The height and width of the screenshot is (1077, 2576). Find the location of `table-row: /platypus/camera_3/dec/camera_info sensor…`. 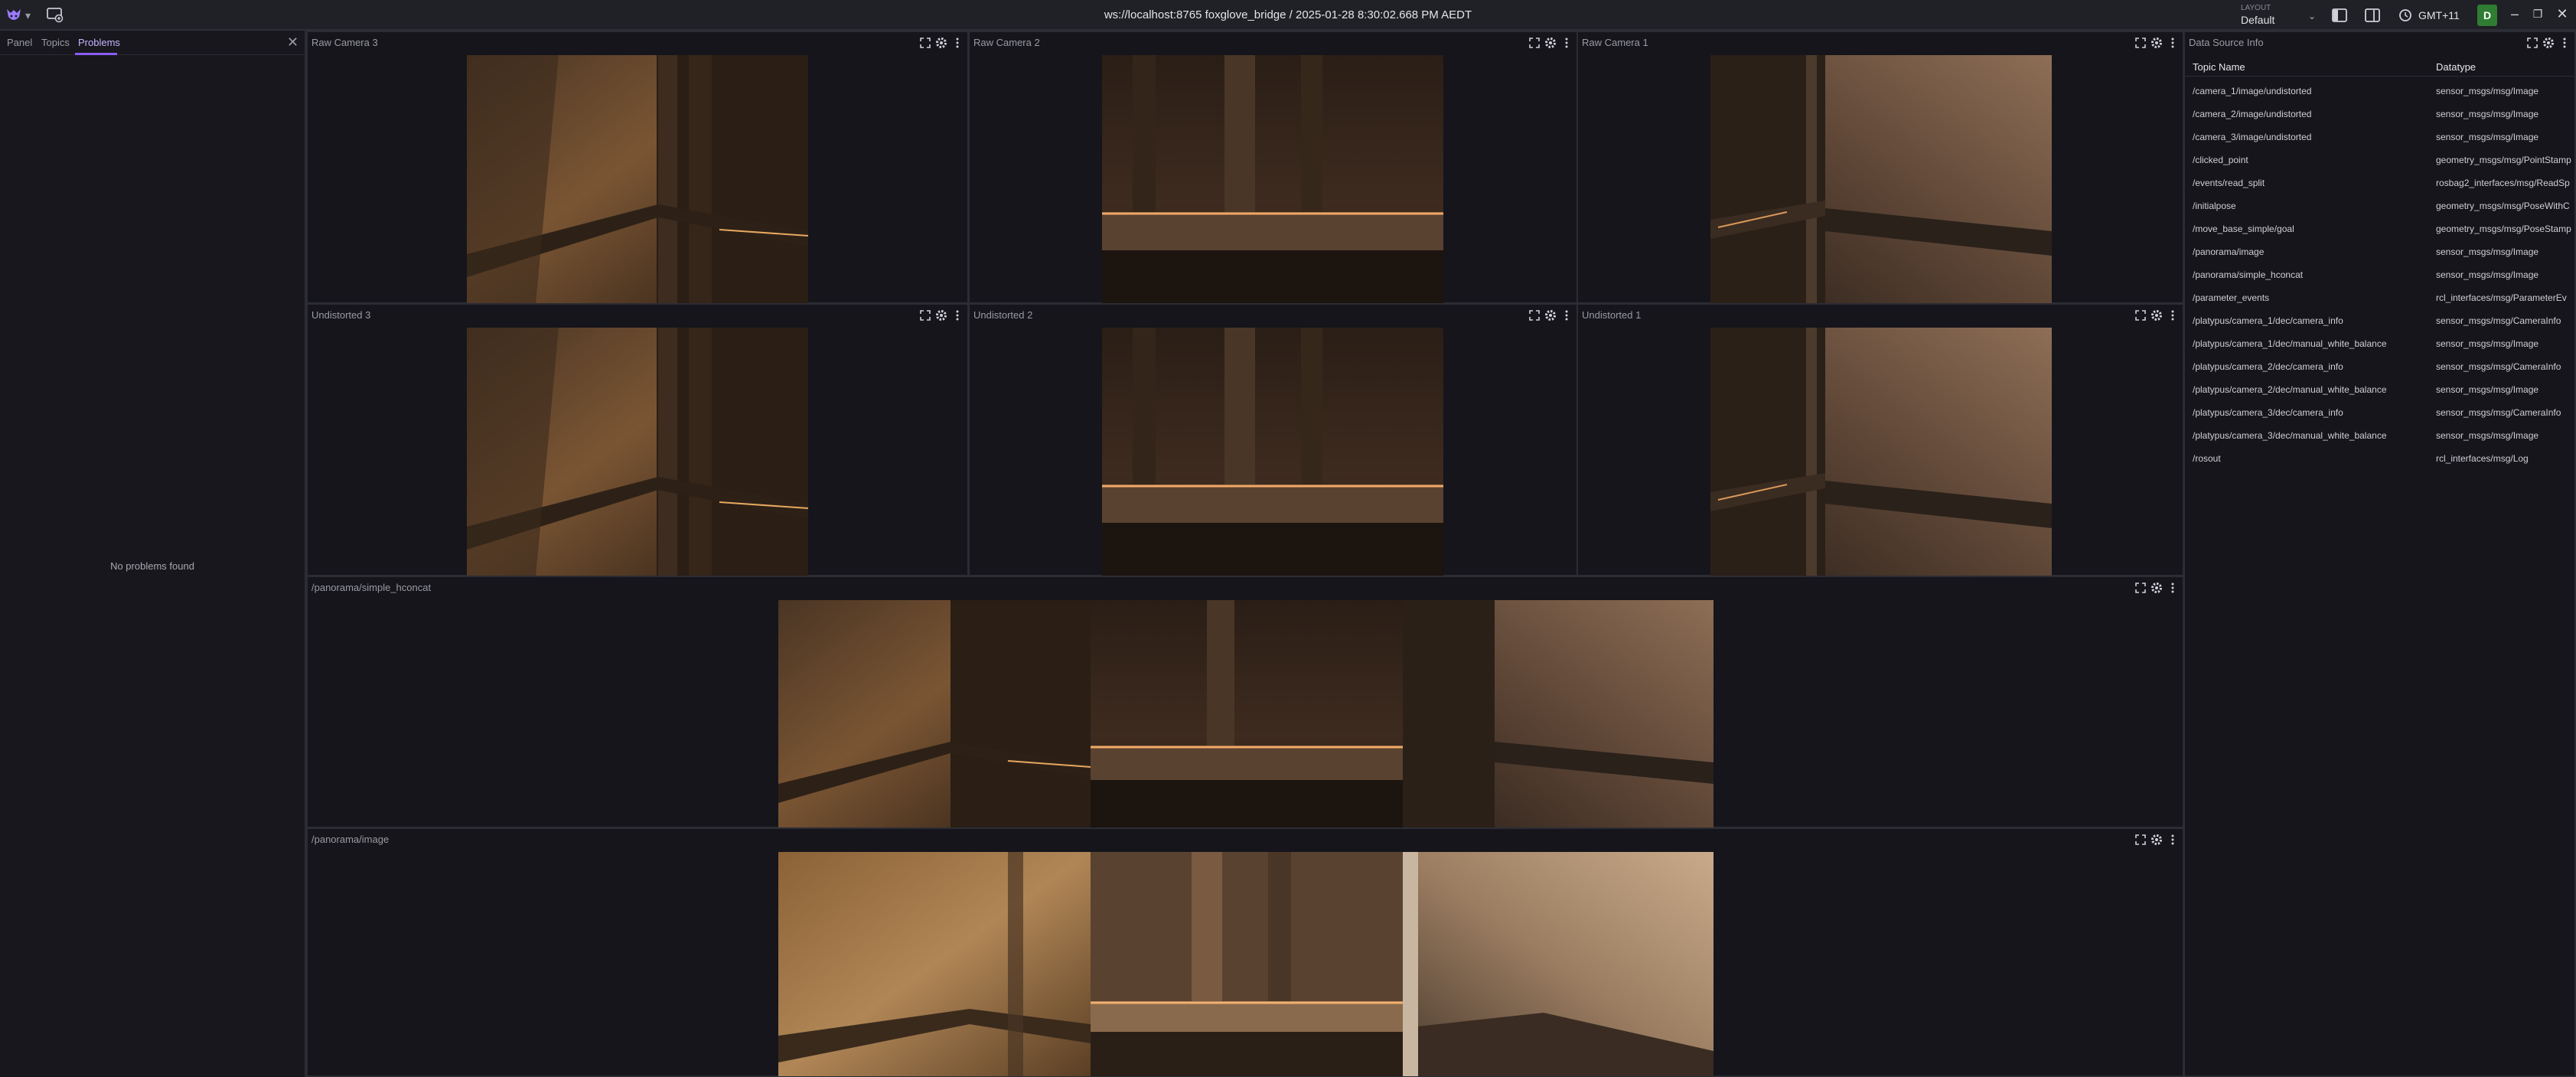

table-row: /platypus/camera_3/dec/camera_info sensor… is located at coordinates (2379, 412).